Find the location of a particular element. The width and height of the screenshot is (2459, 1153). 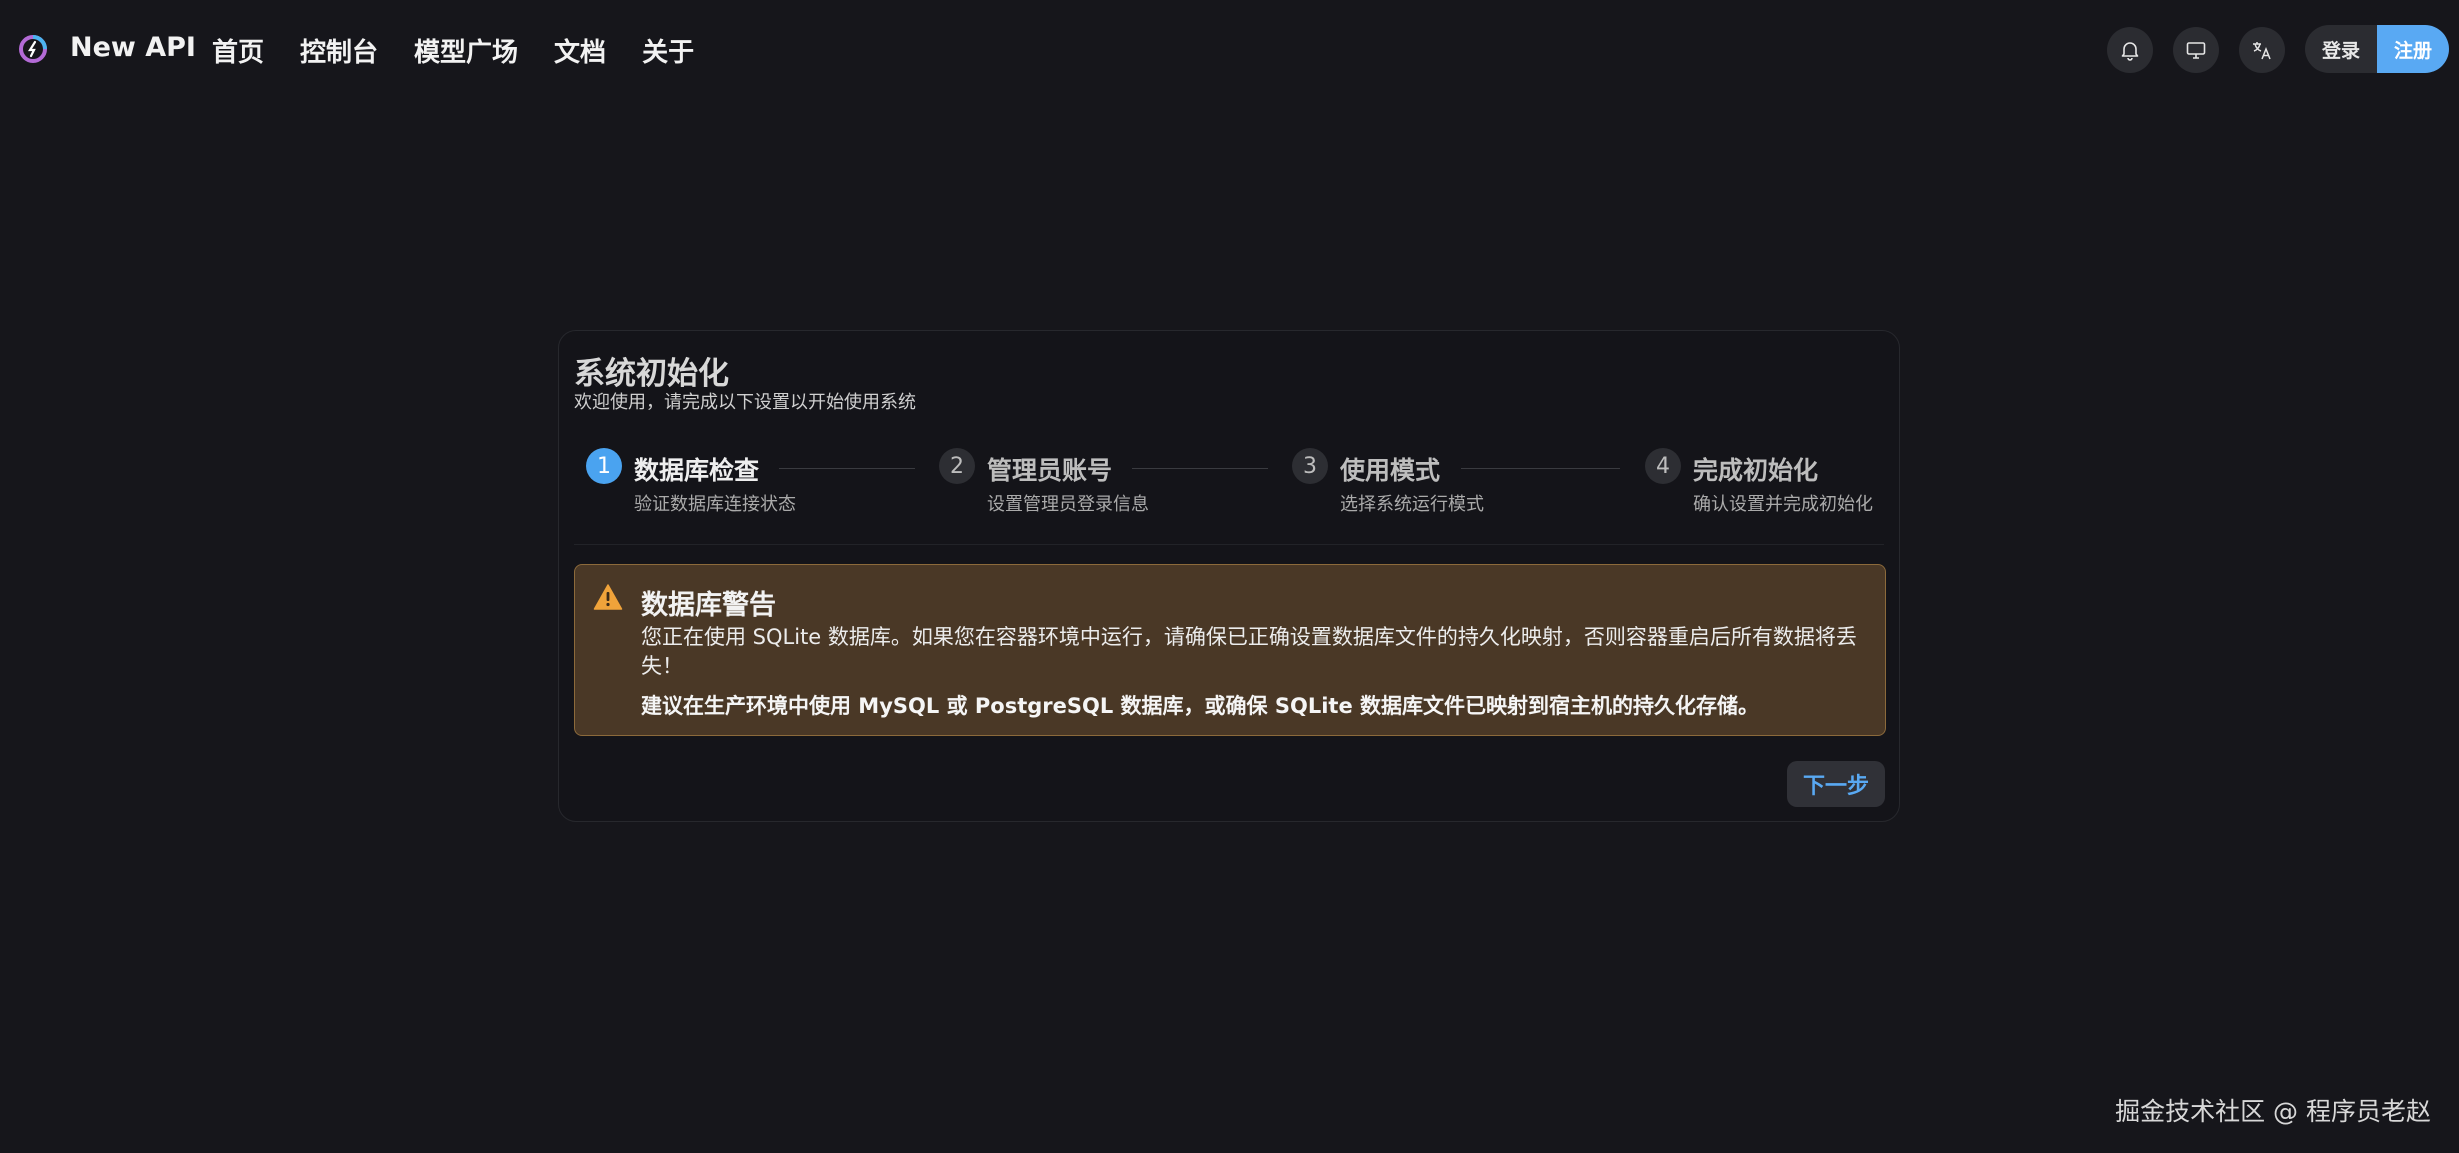

nav-about: 关于 is located at coordinates (668, 50).